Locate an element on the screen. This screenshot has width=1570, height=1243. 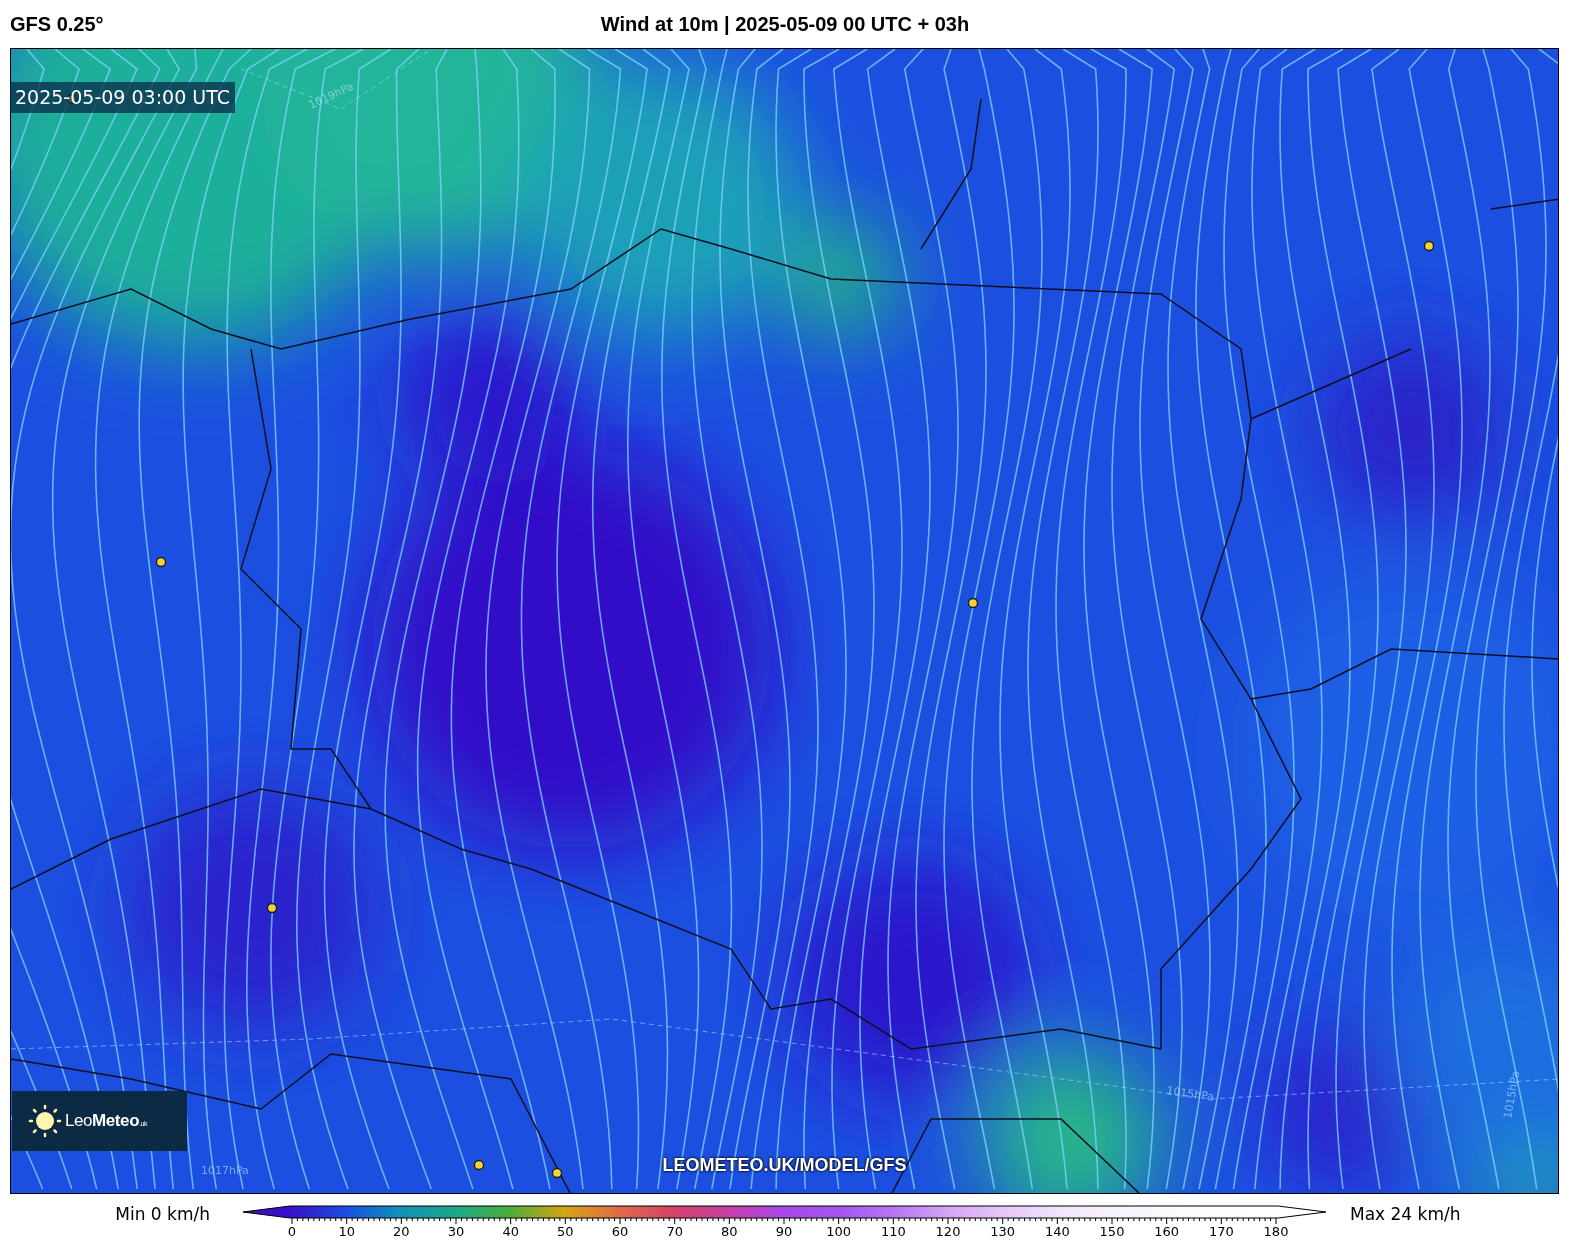
tick-label: 50 is located at coordinates (565, 1232).